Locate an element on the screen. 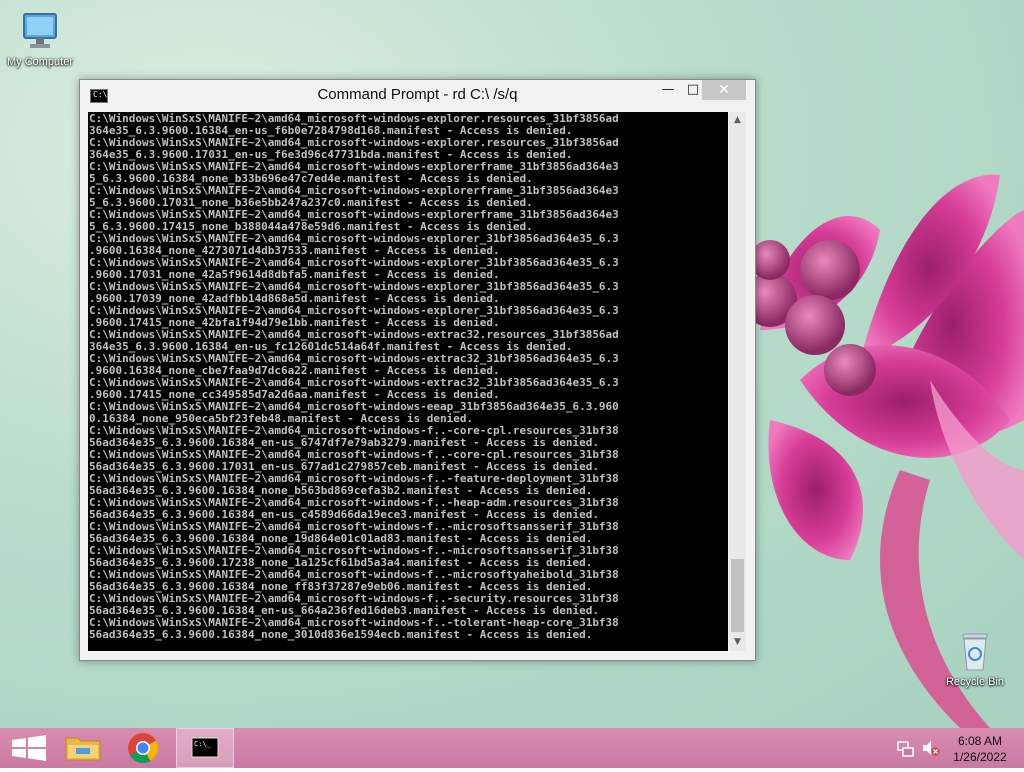 The height and width of the screenshot is (772, 1024). chrome-icon is located at coordinates (143, 748).